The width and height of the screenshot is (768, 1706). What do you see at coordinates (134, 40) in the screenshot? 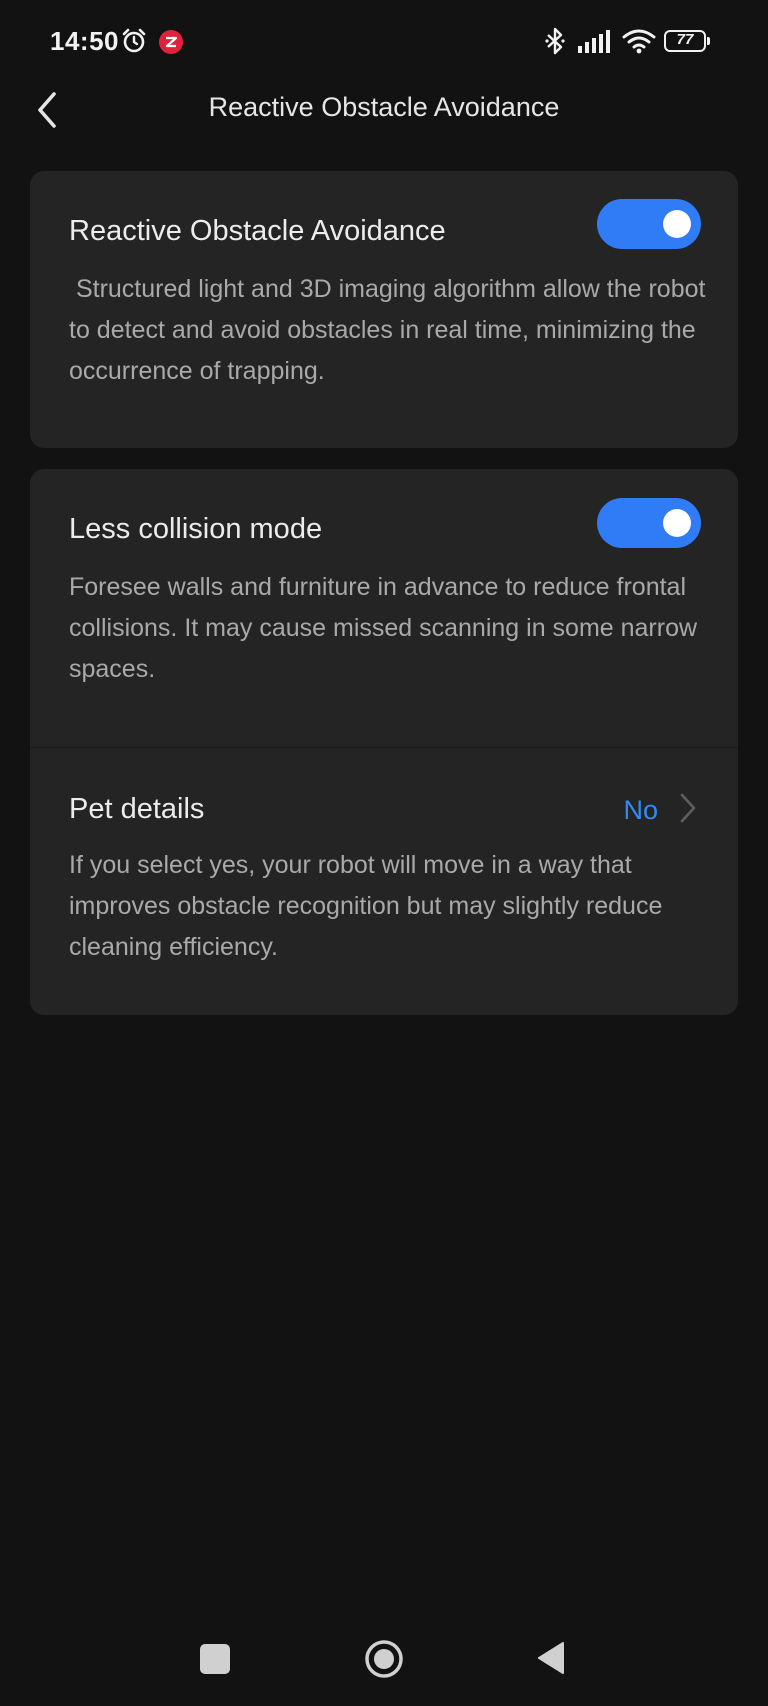
I see `alarm-icon` at bounding box center [134, 40].